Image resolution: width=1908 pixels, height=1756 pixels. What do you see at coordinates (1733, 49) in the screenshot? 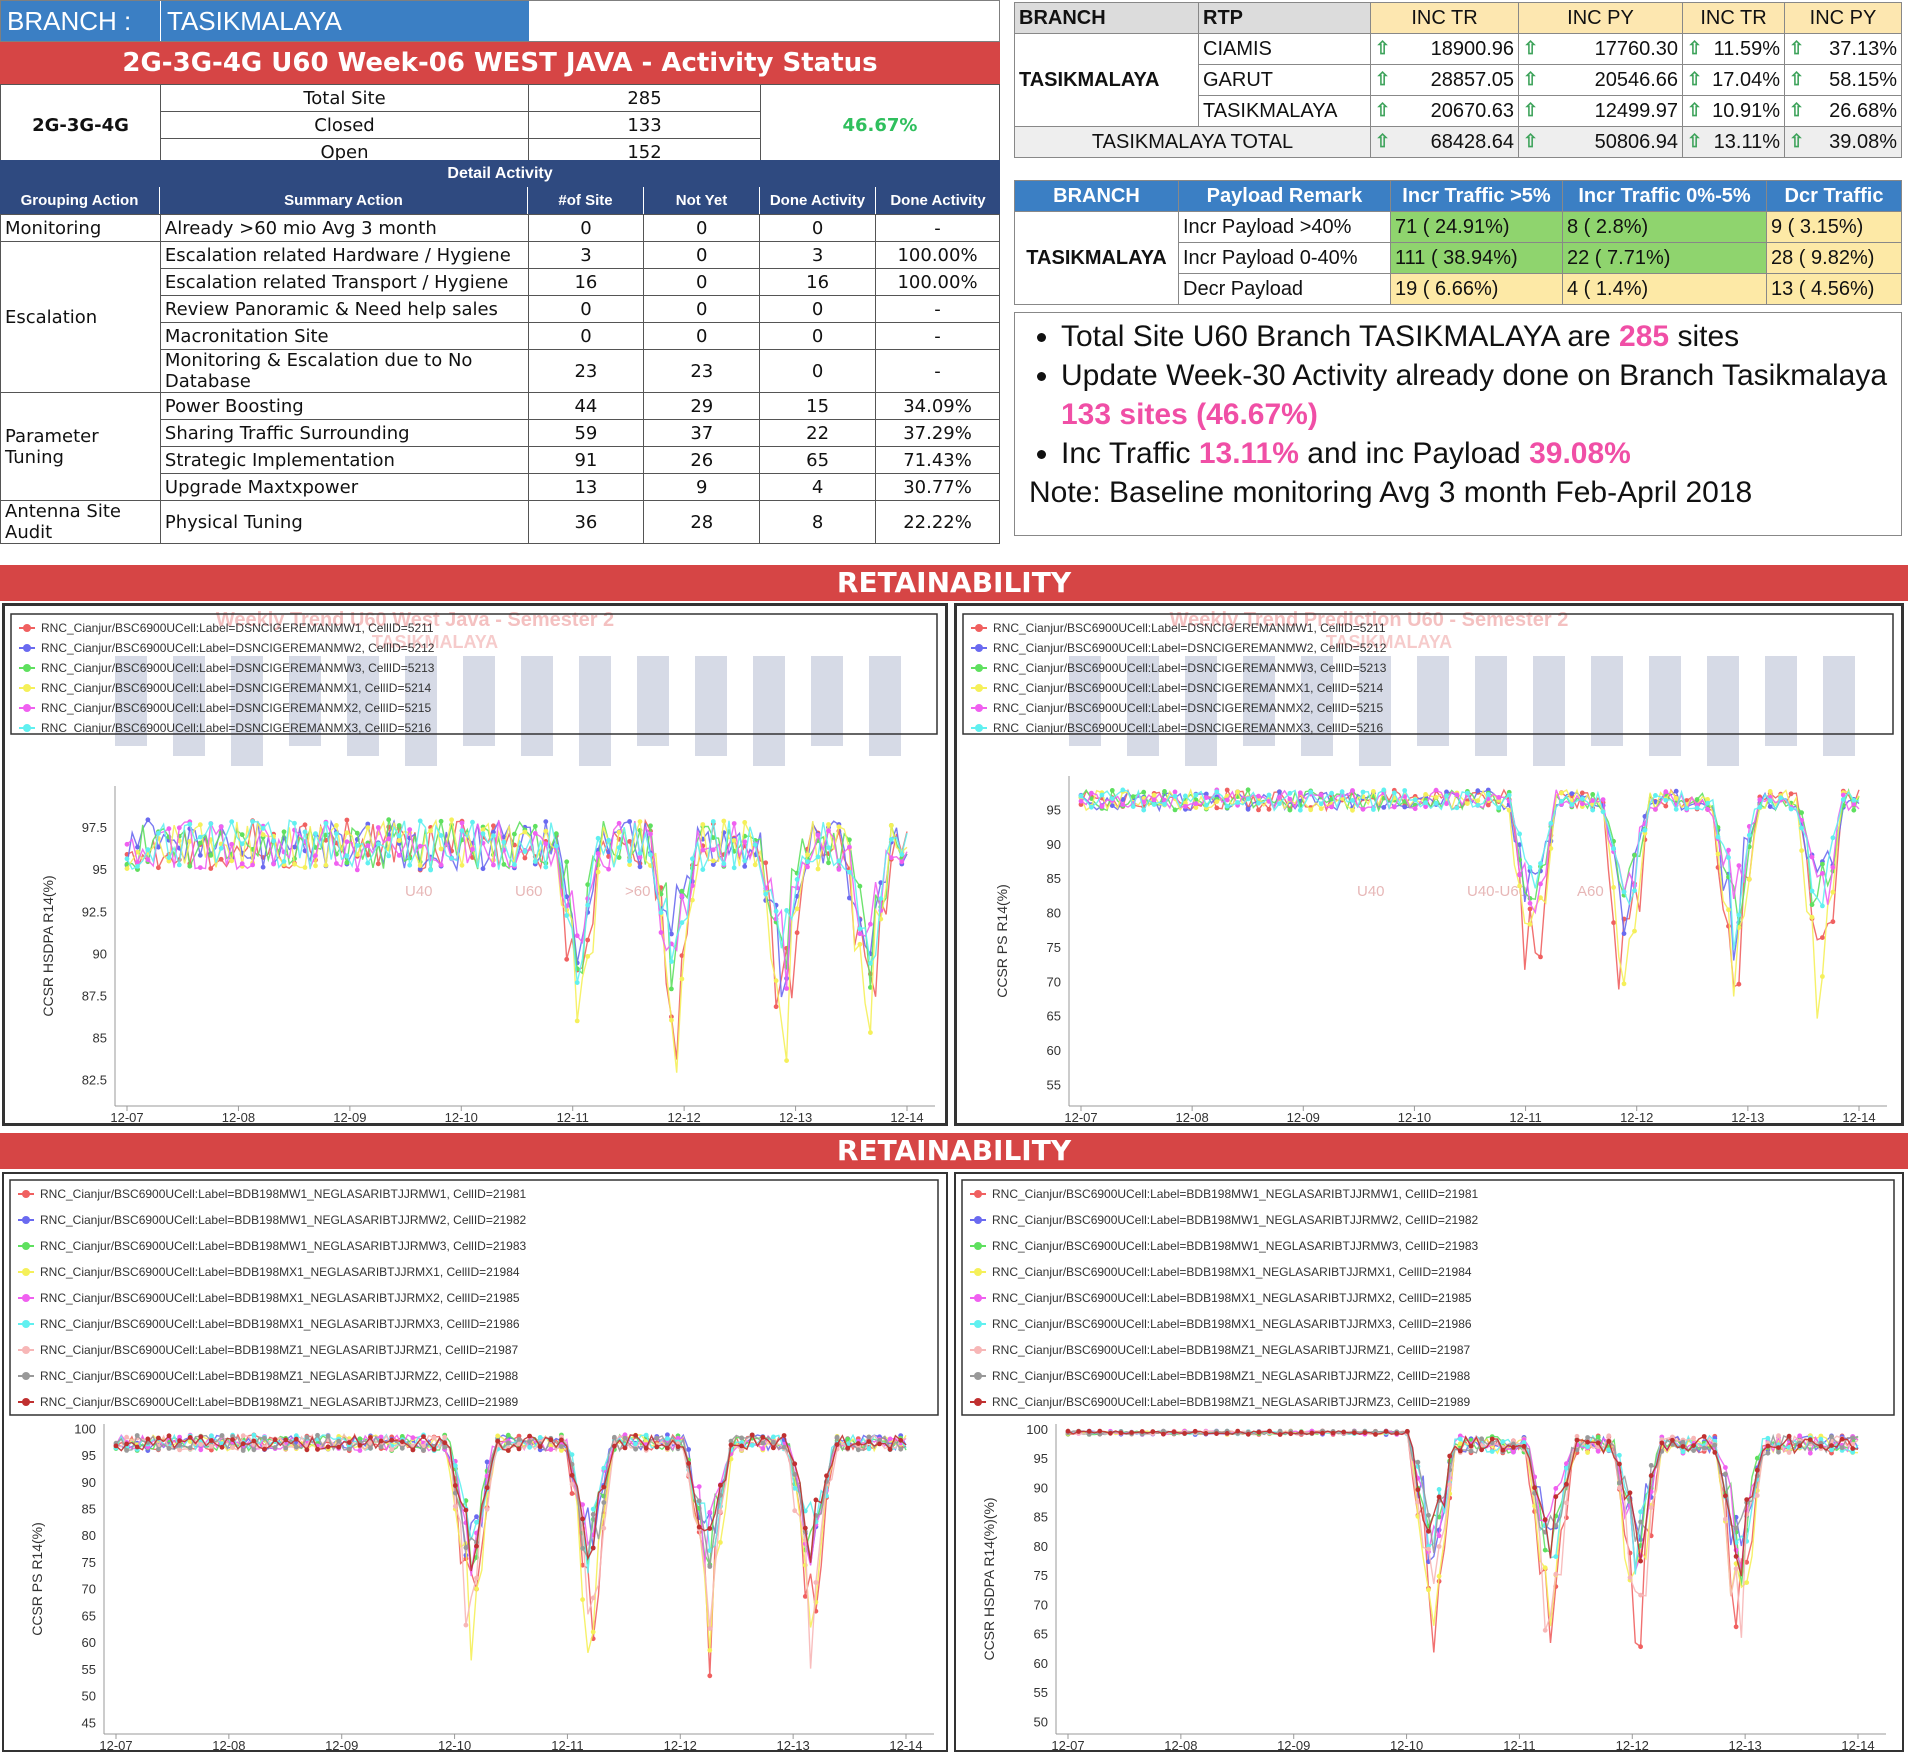
I see `traffic-inc-tr: ⇧ 11.59%` at bounding box center [1733, 49].